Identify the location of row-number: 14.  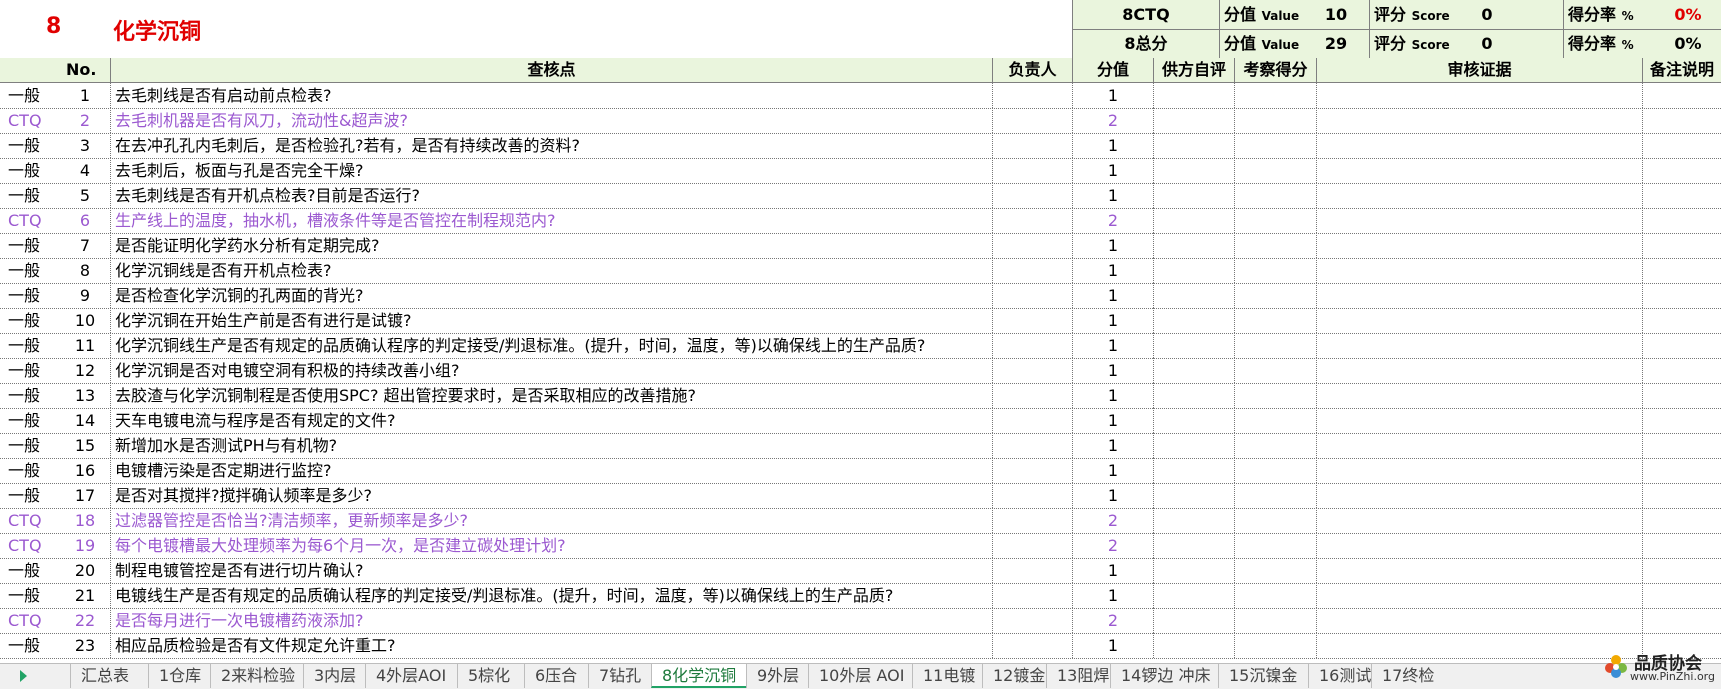
(85, 420).